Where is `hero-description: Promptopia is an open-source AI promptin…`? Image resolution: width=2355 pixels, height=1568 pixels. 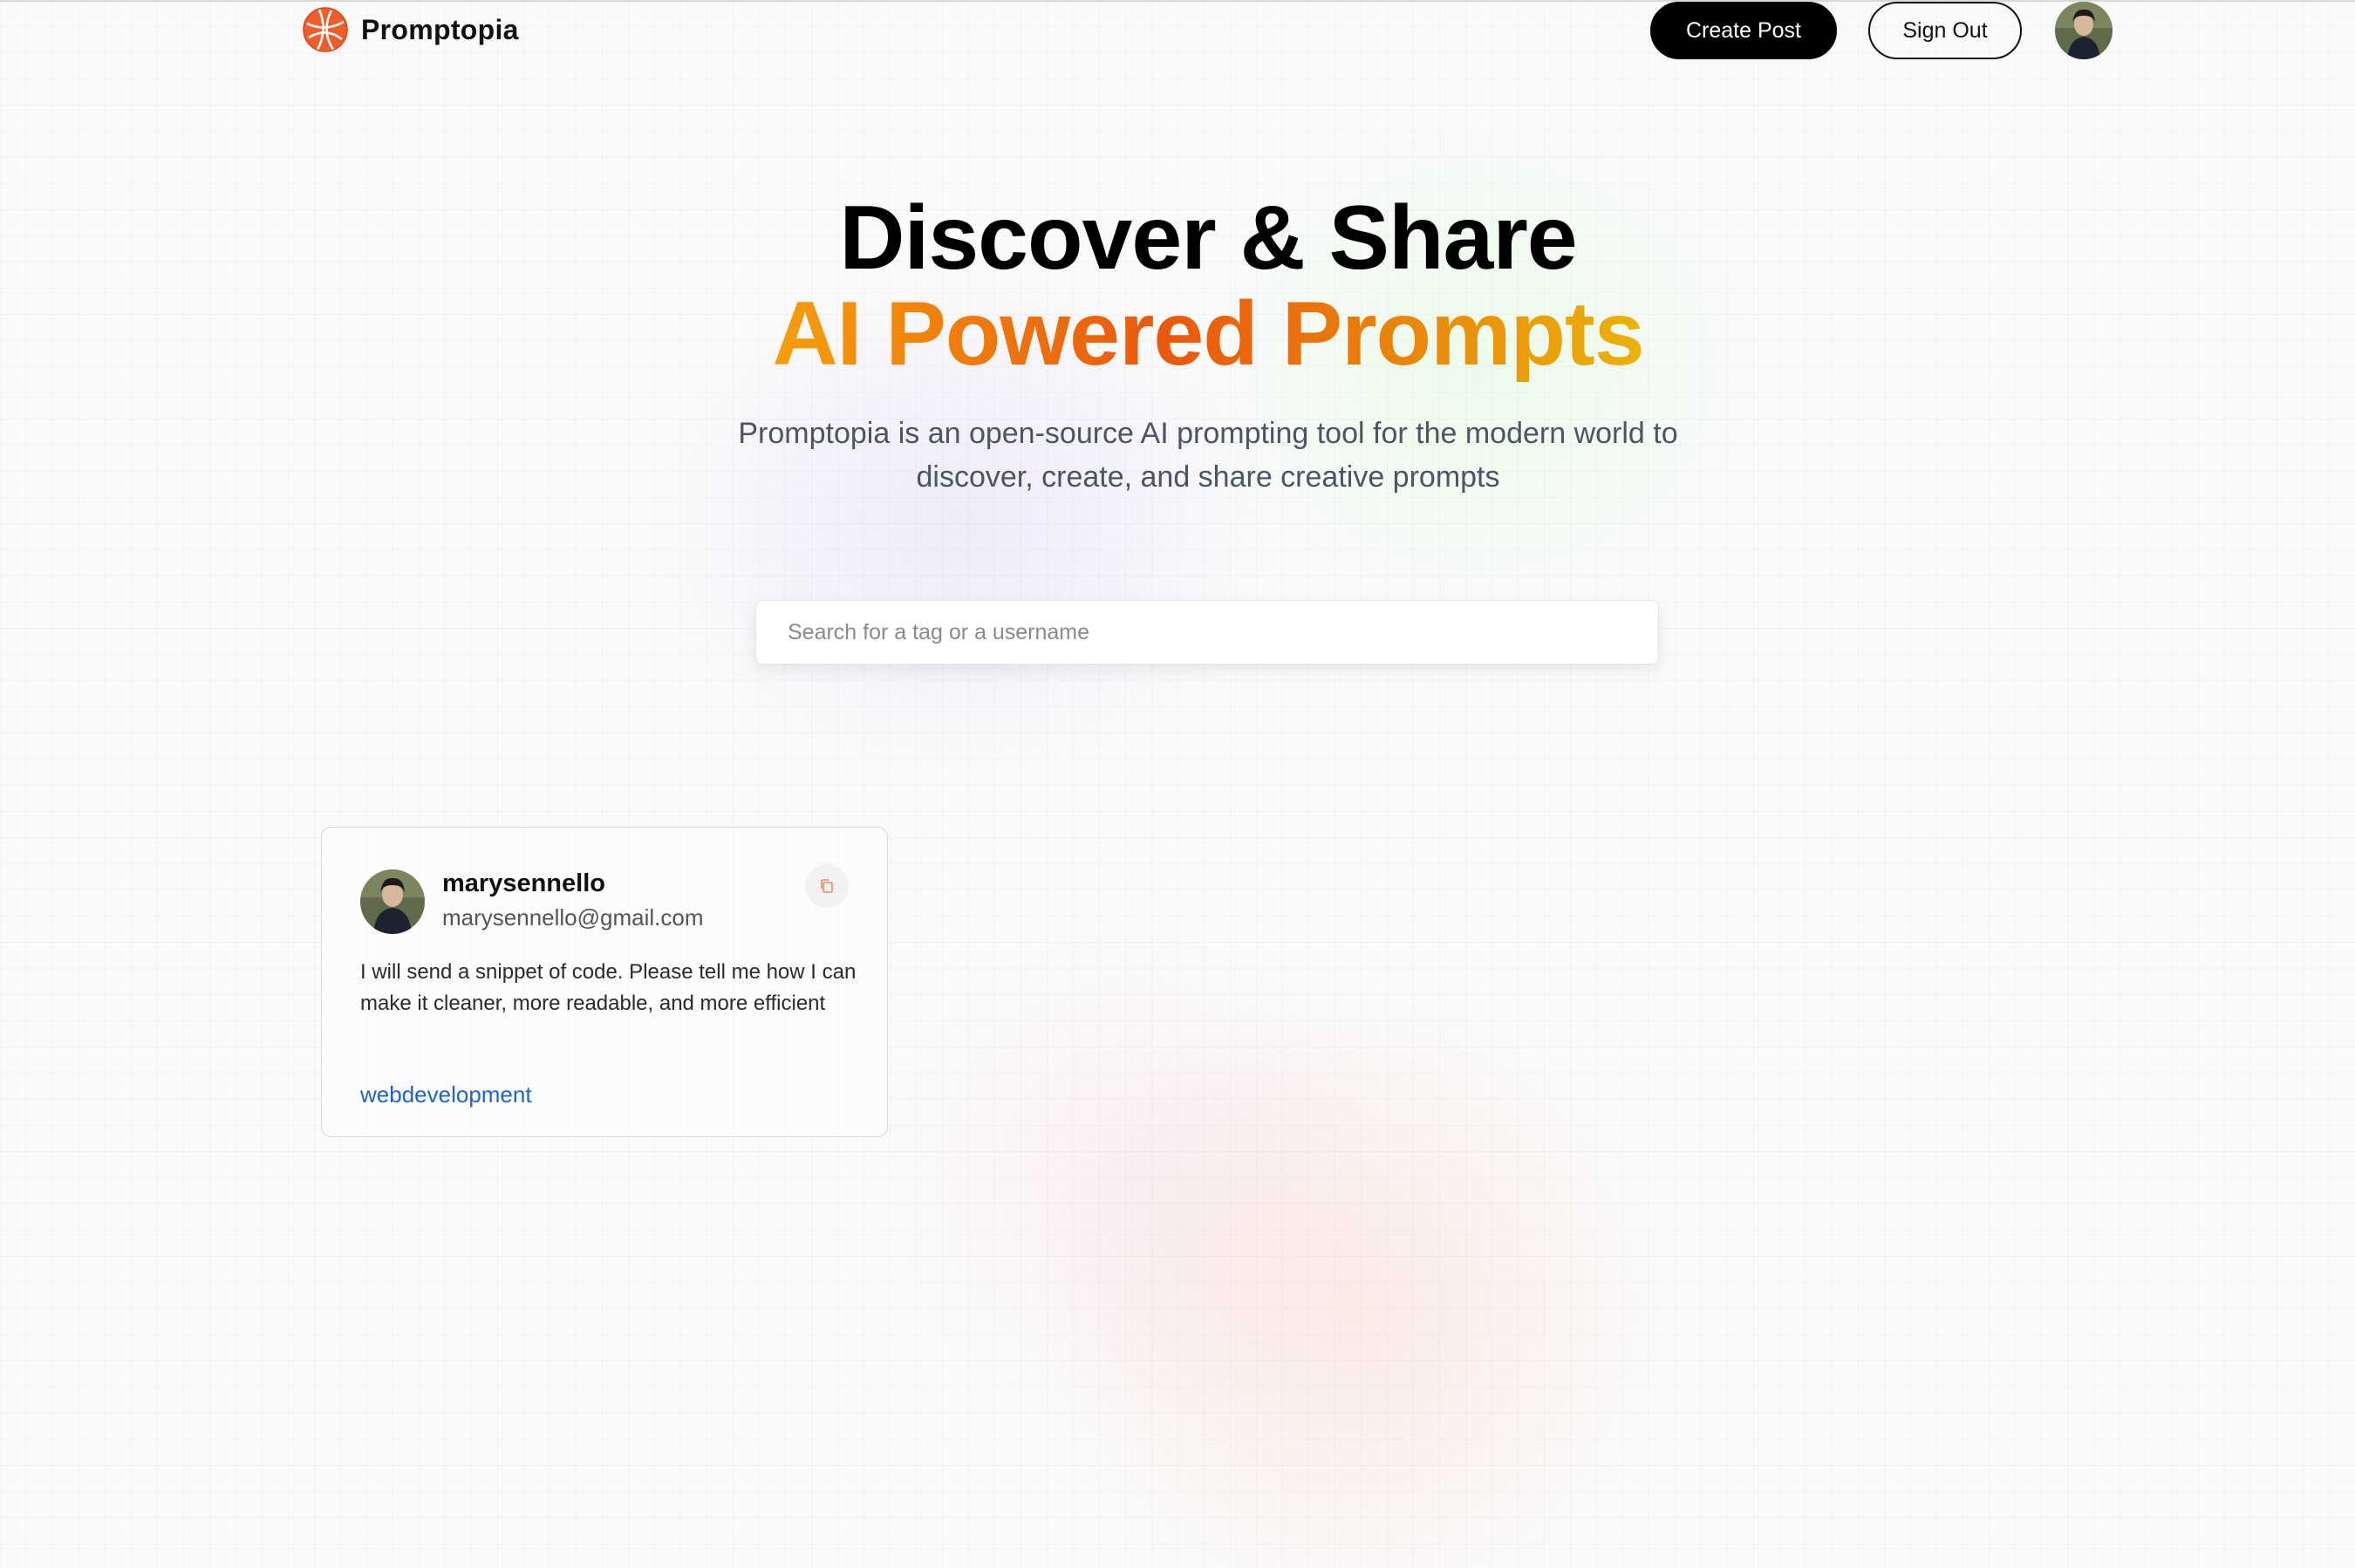
hero-description: Promptopia is an open-source AI promptin… is located at coordinates (1208, 456).